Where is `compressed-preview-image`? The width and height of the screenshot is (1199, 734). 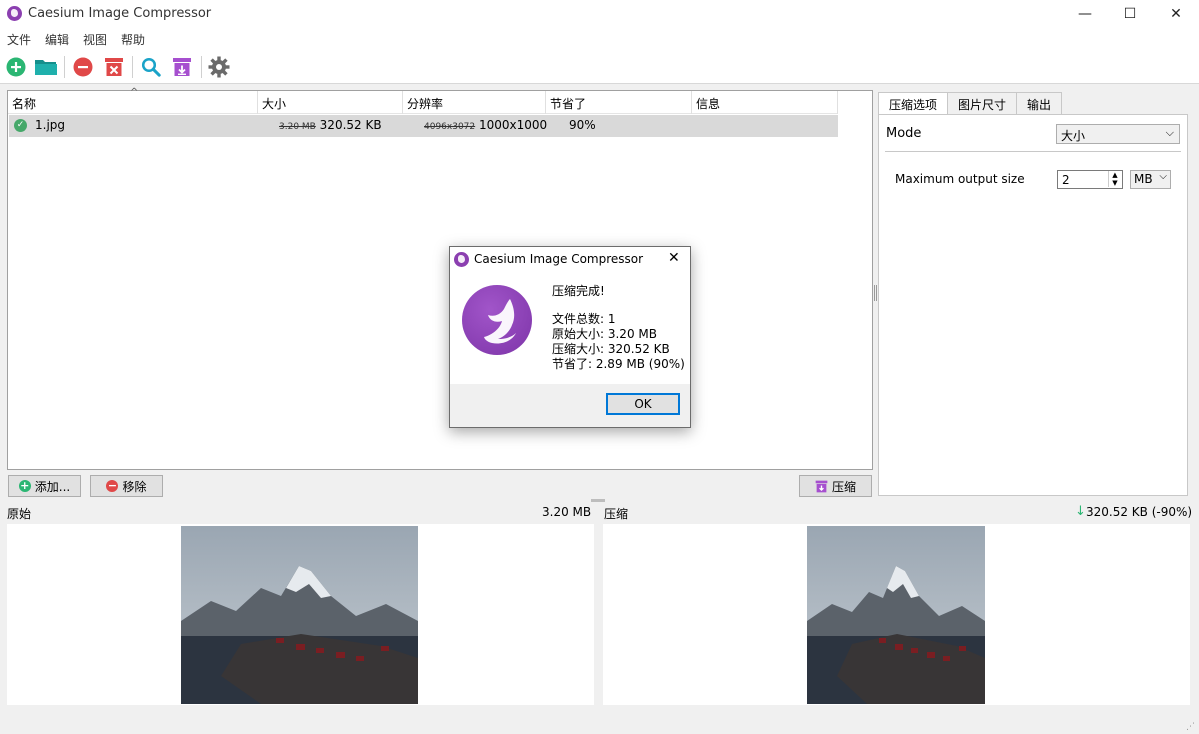 compressed-preview-image is located at coordinates (896, 615).